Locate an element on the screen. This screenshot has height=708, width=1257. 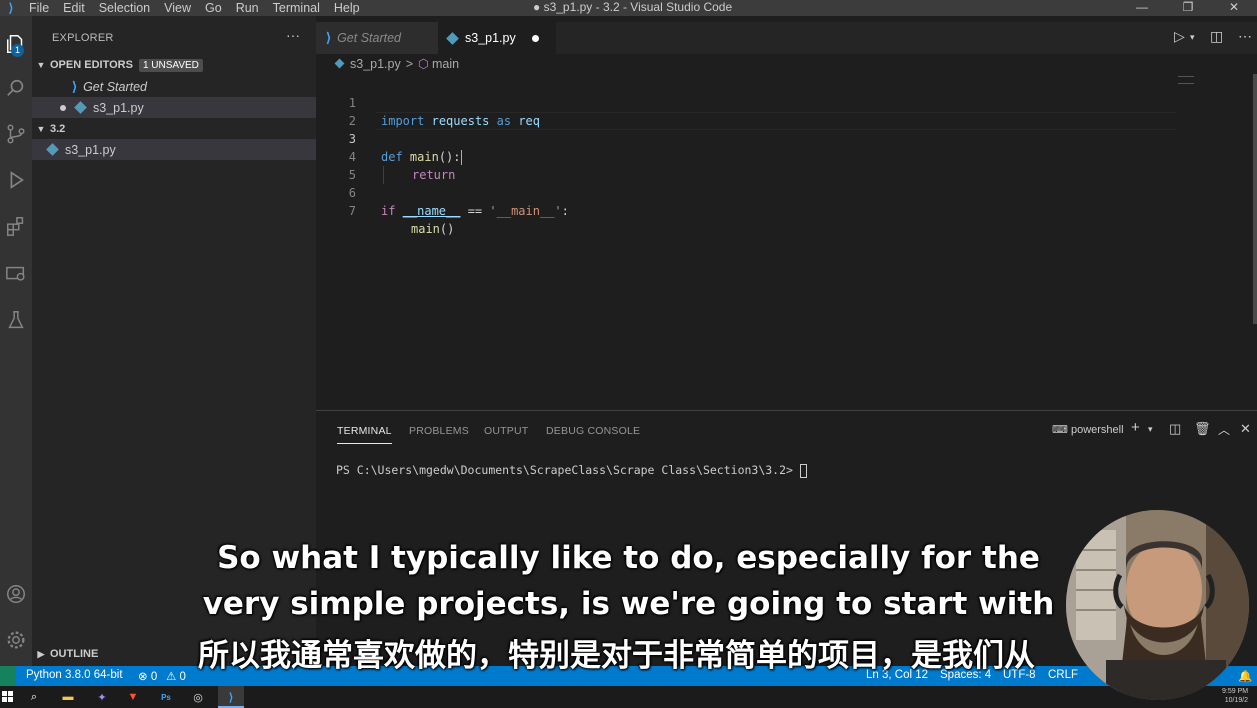
file-explorer-icon: ▬ is located at coordinates (68, 697).